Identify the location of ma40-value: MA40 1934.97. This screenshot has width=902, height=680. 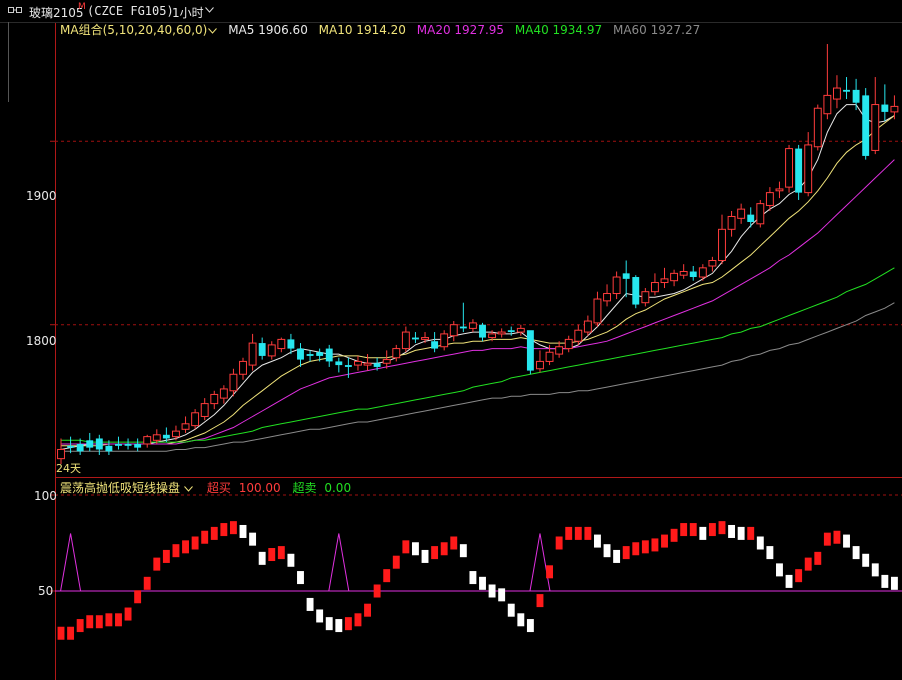
(558, 30).